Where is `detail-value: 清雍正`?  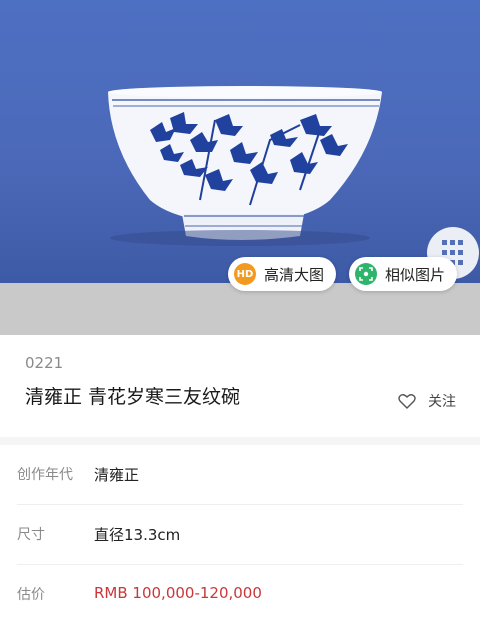
detail-value: 清雍正 is located at coordinates (117, 475).